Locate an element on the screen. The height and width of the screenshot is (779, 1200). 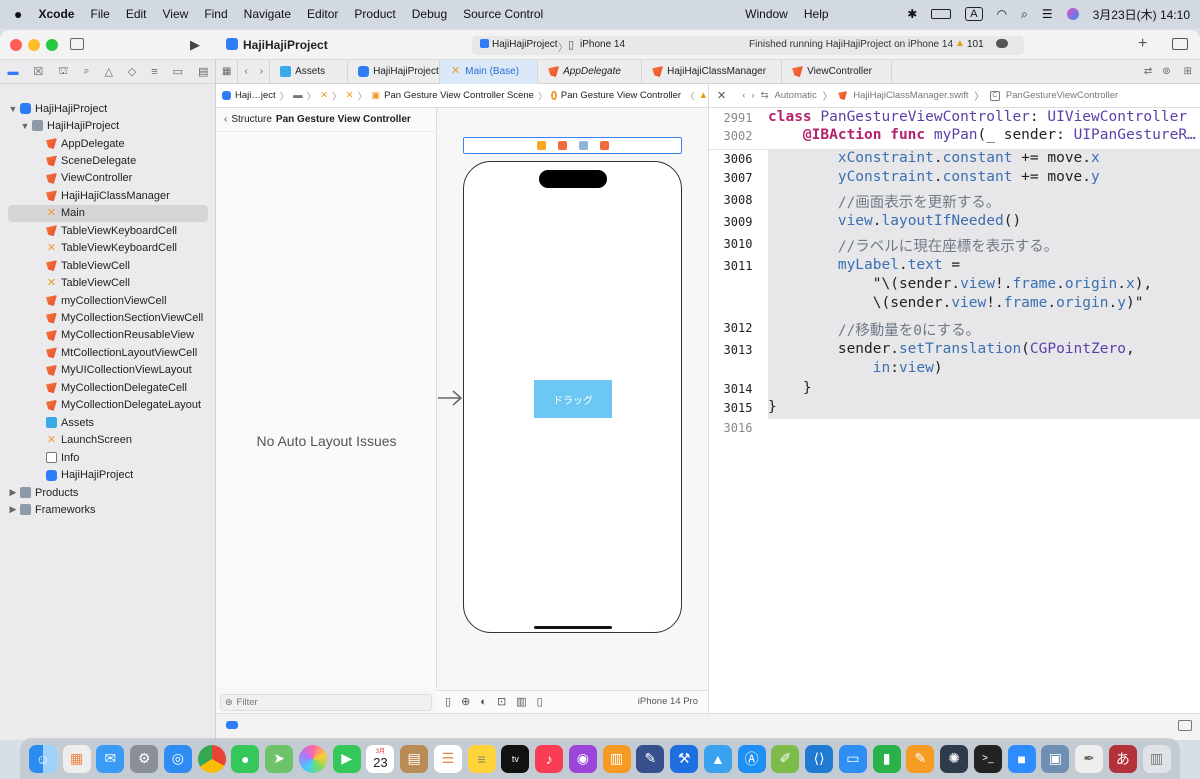
code-line: xConstraint.constant += move.x is located at coordinates (984, 159).